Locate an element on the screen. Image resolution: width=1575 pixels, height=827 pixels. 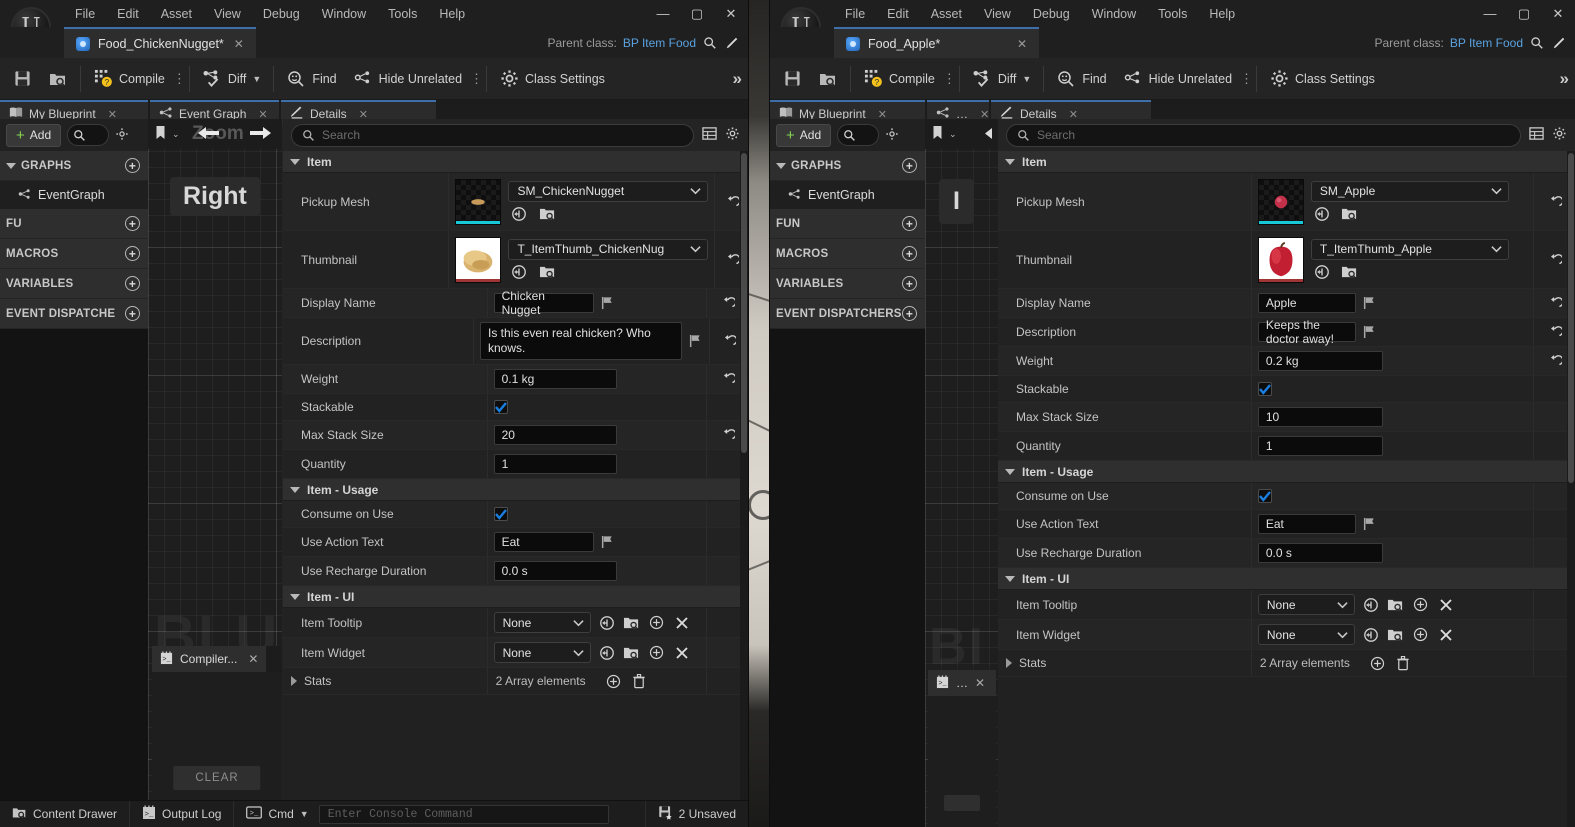
category-header: Item is located at coordinates (1286, 162).